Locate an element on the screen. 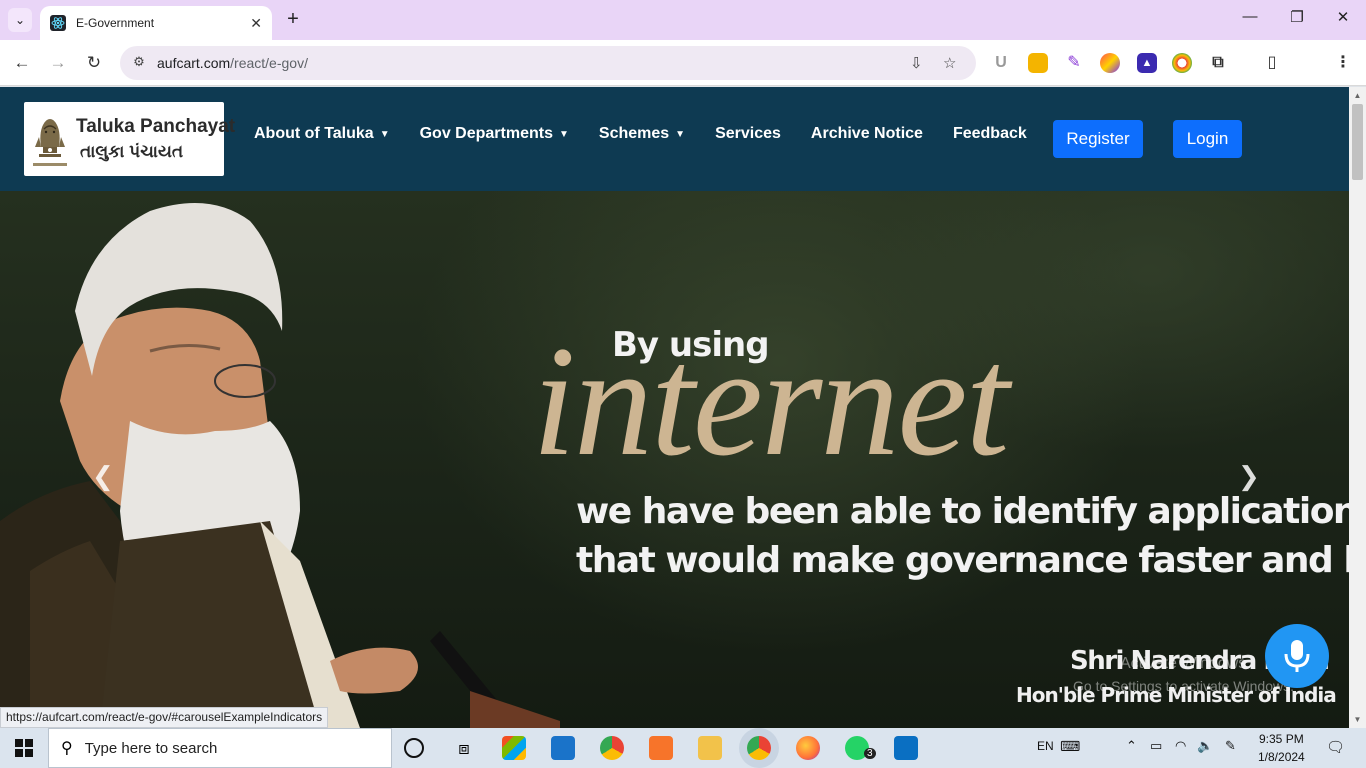  microphone-icon is located at coordinates (1297, 656).